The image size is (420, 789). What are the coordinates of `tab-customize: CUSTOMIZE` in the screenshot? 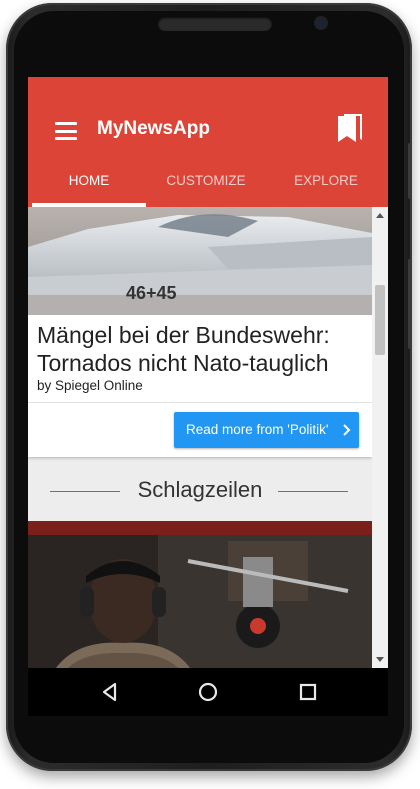 It's located at (206, 184).